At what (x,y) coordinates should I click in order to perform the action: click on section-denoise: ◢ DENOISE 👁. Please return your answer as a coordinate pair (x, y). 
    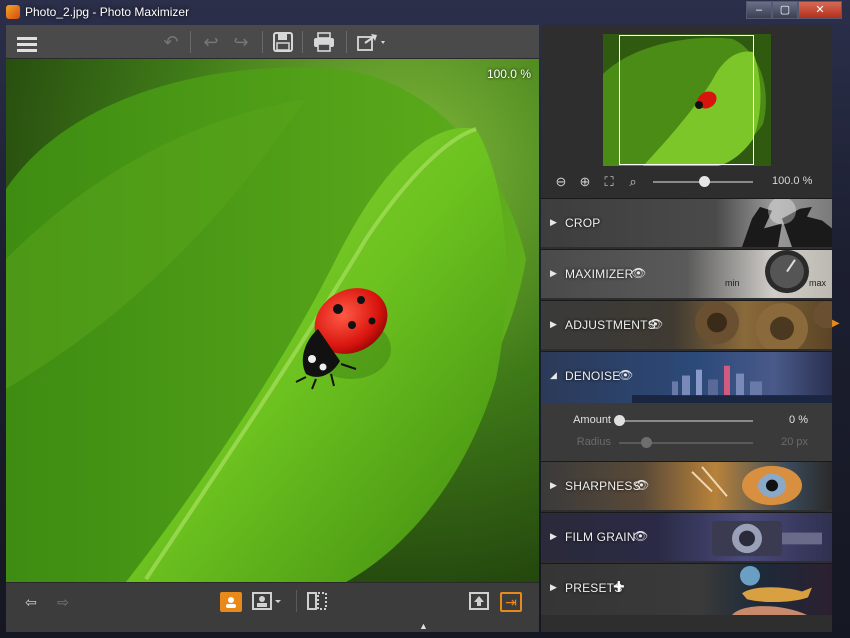
    Looking at the image, I should click on (686, 377).